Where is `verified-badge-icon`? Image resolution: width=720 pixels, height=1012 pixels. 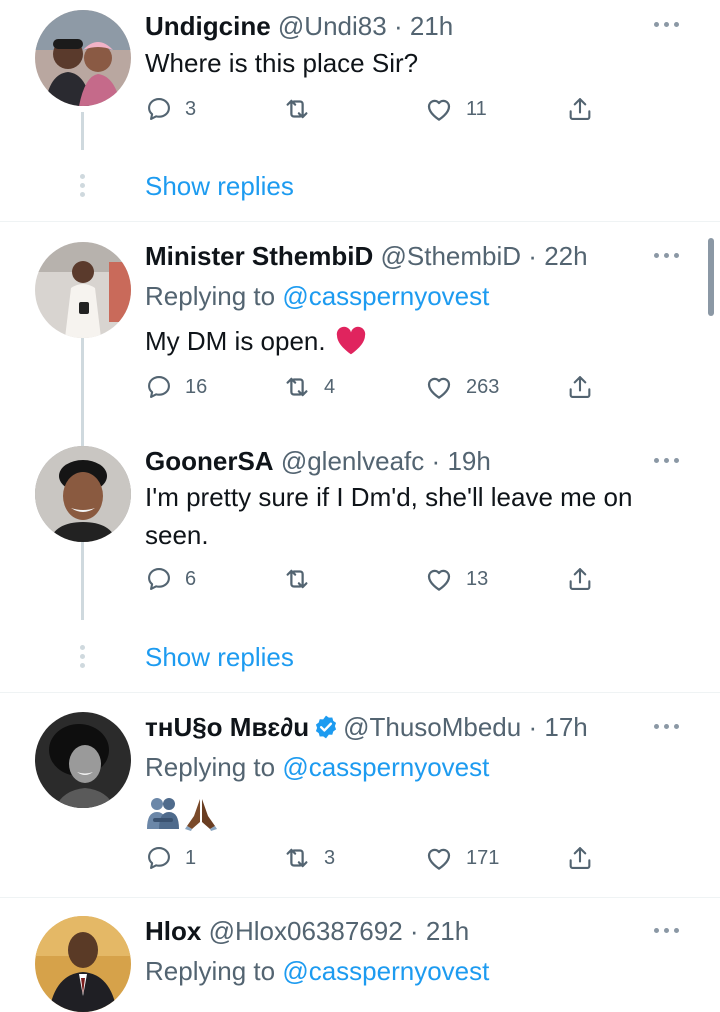
verified-badge-icon is located at coordinates (326, 727).